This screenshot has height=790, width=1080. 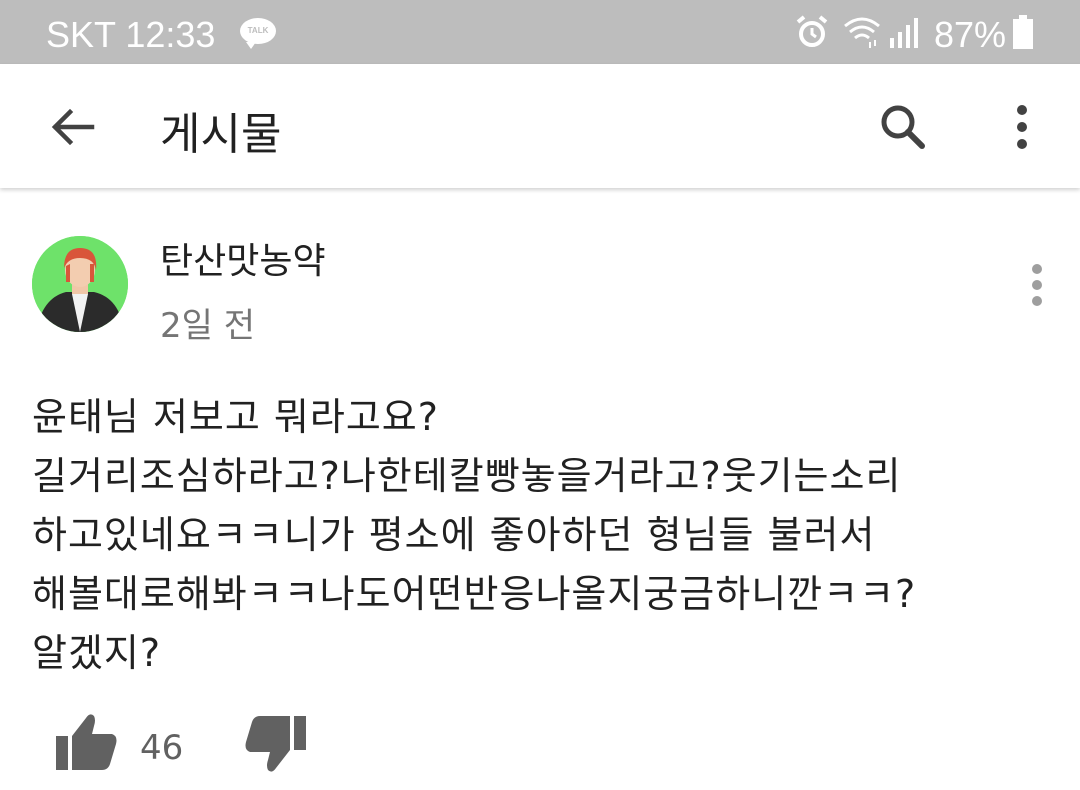 I want to click on thumb-down-icon, so click(x=275, y=743).